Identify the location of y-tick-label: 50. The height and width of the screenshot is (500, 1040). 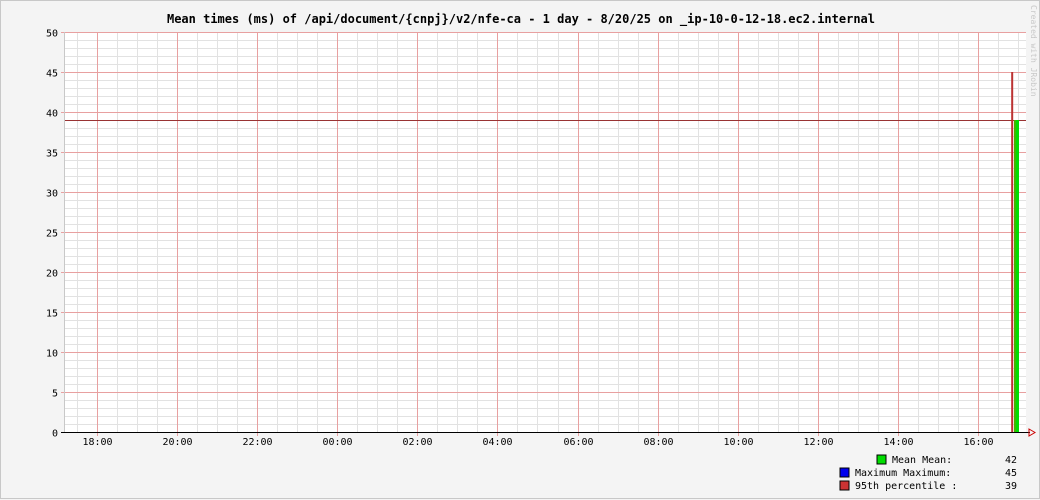
(52, 34).